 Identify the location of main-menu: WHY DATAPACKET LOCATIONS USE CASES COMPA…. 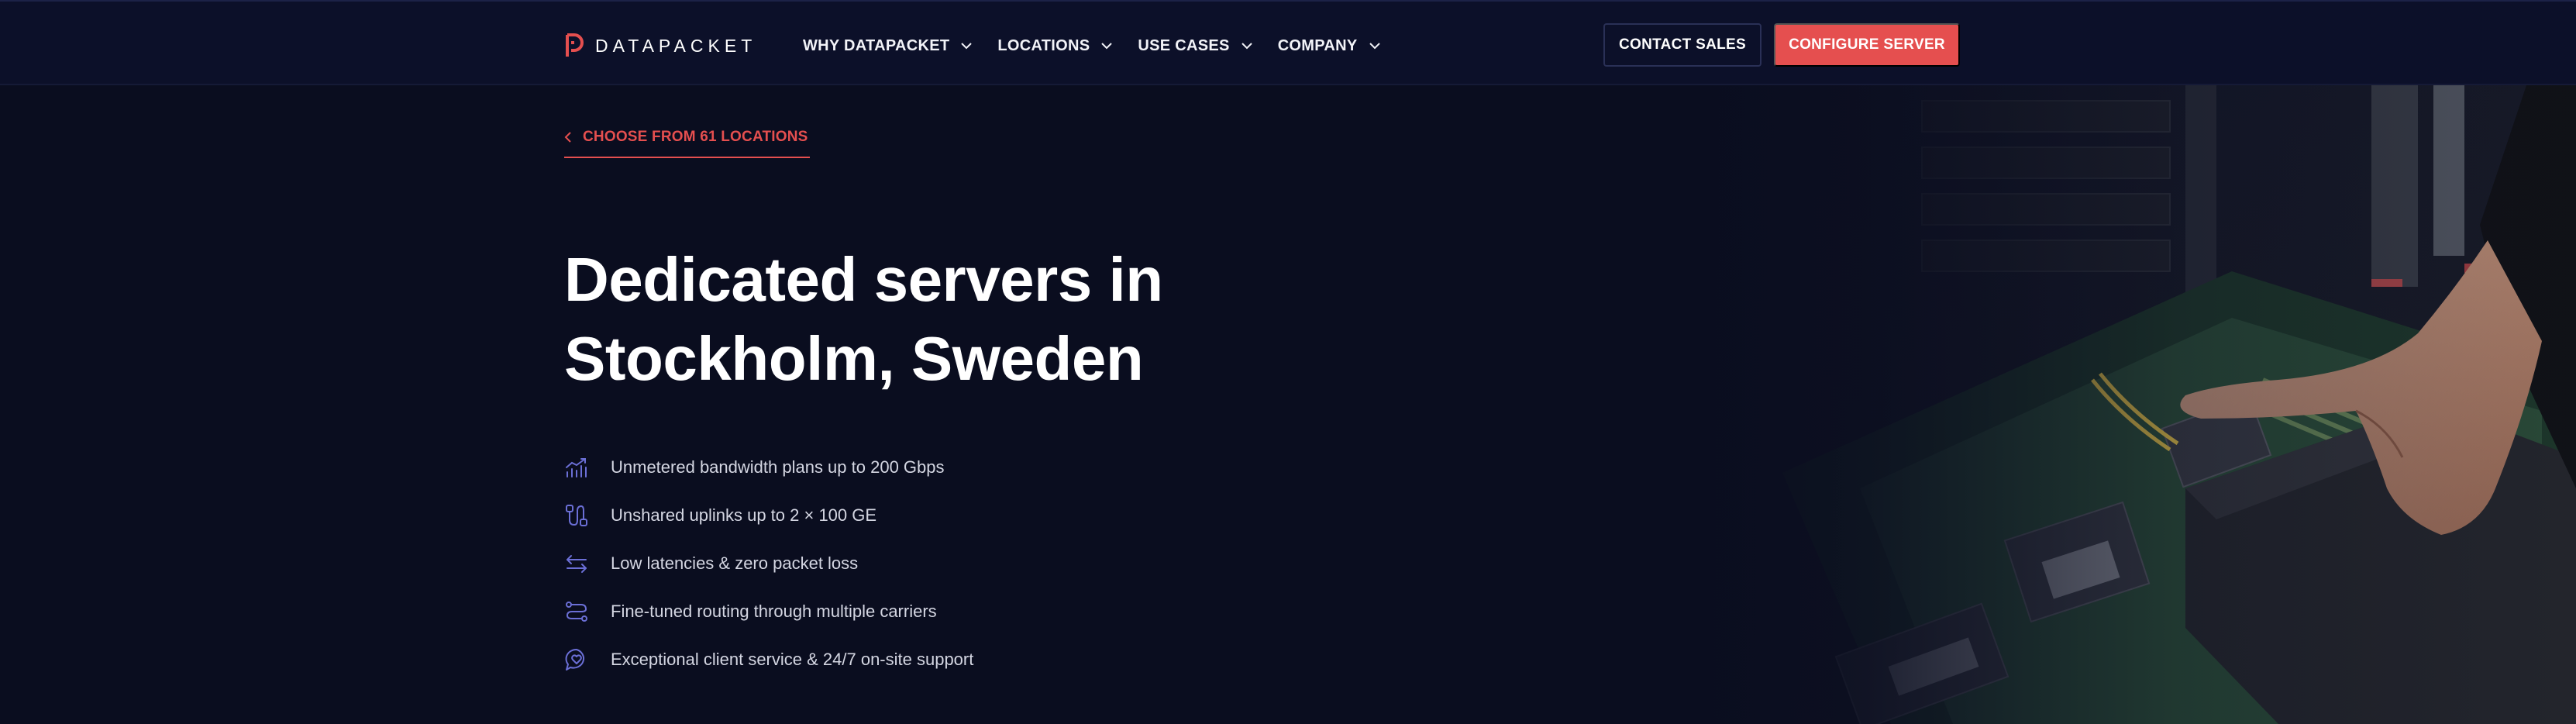
(1104, 46).